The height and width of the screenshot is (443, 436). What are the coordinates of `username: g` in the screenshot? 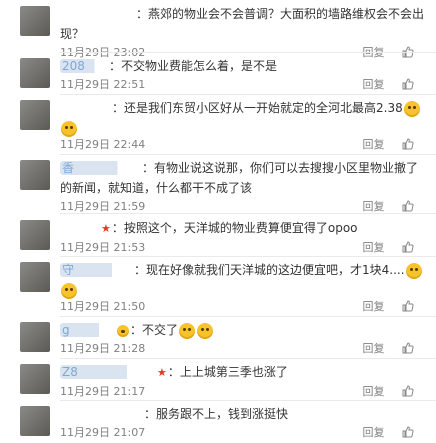 It's located at (88, 330).